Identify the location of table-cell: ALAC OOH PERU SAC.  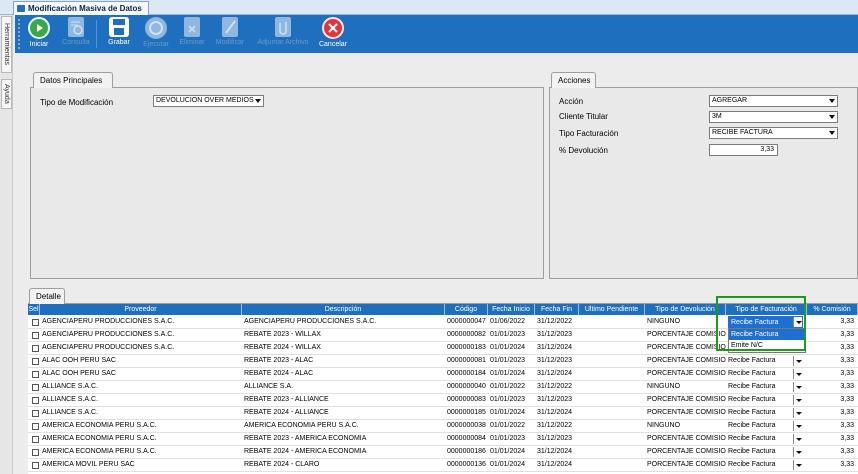
(79, 360).